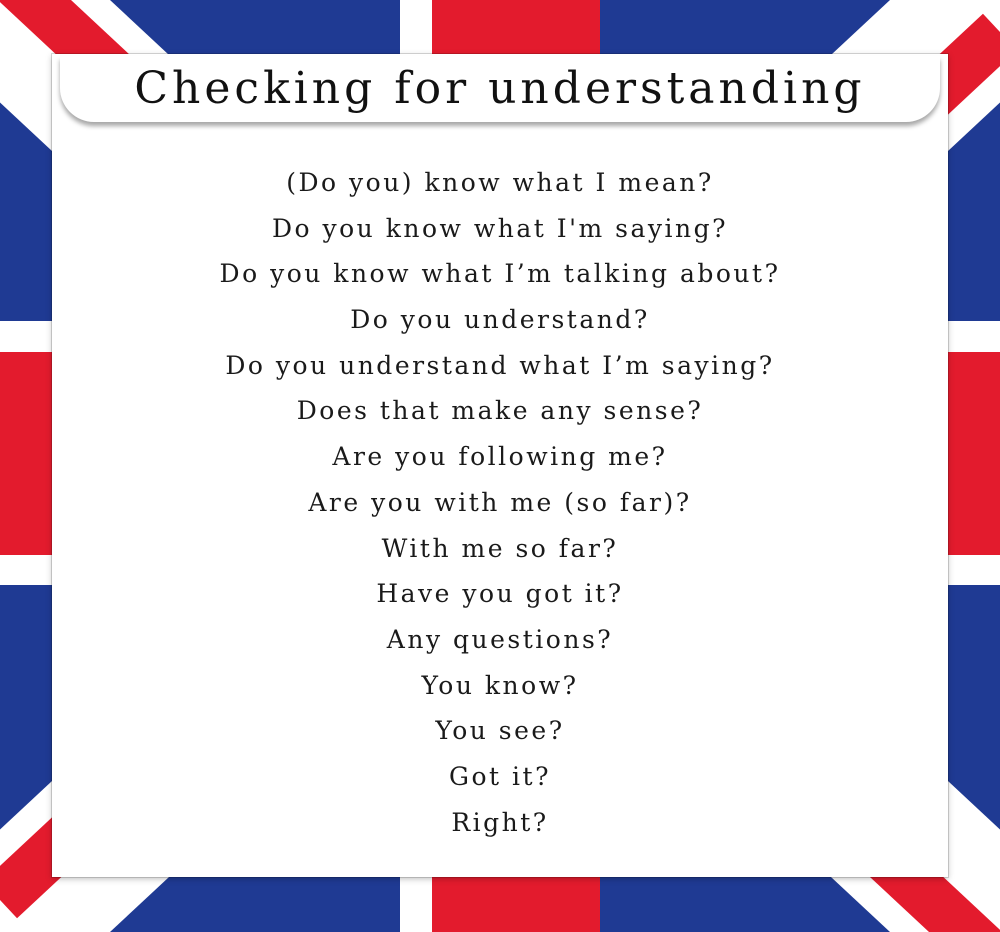 This screenshot has height=932, width=1000. What do you see at coordinates (500, 320) in the screenshot?
I see `phrase-item: Do you understand?` at bounding box center [500, 320].